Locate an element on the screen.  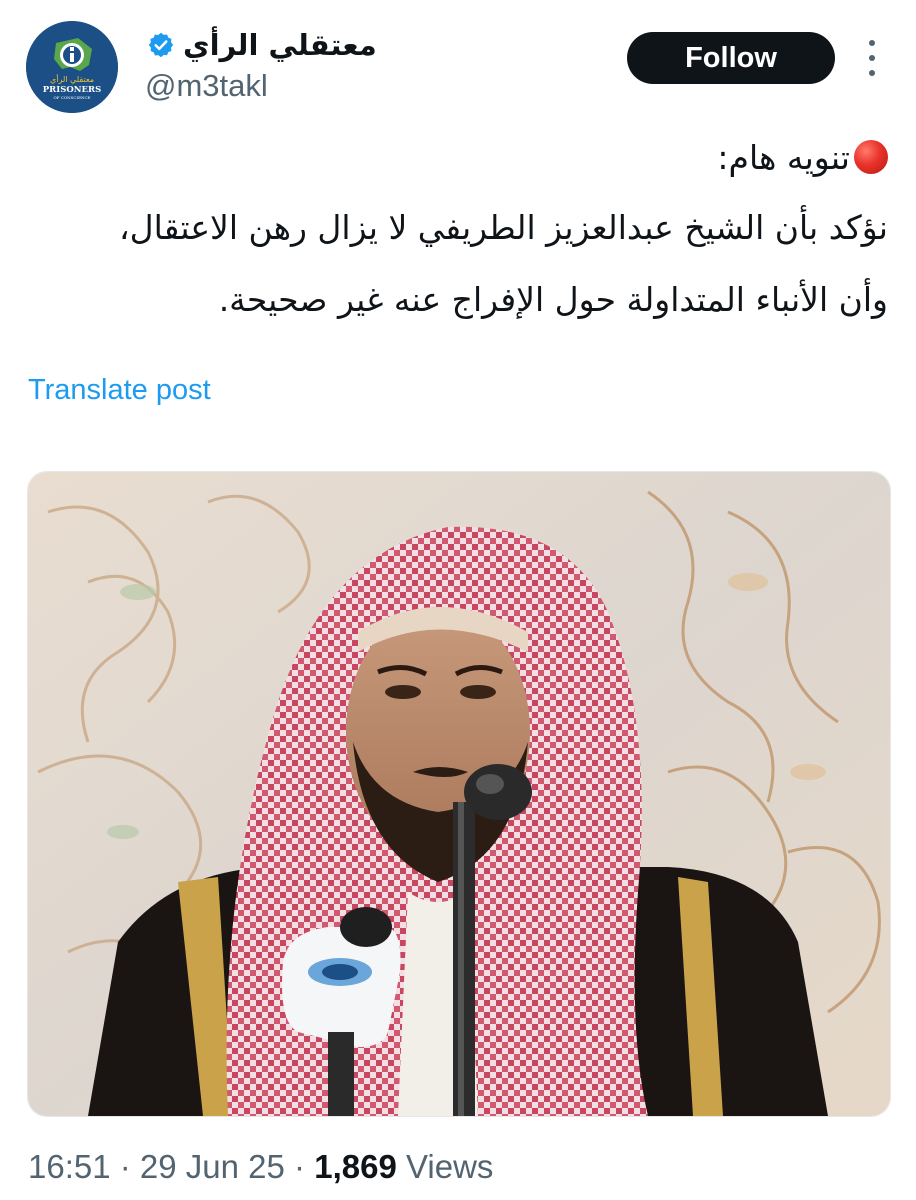
views-count: 1,869 is located at coordinates (355, 1166).